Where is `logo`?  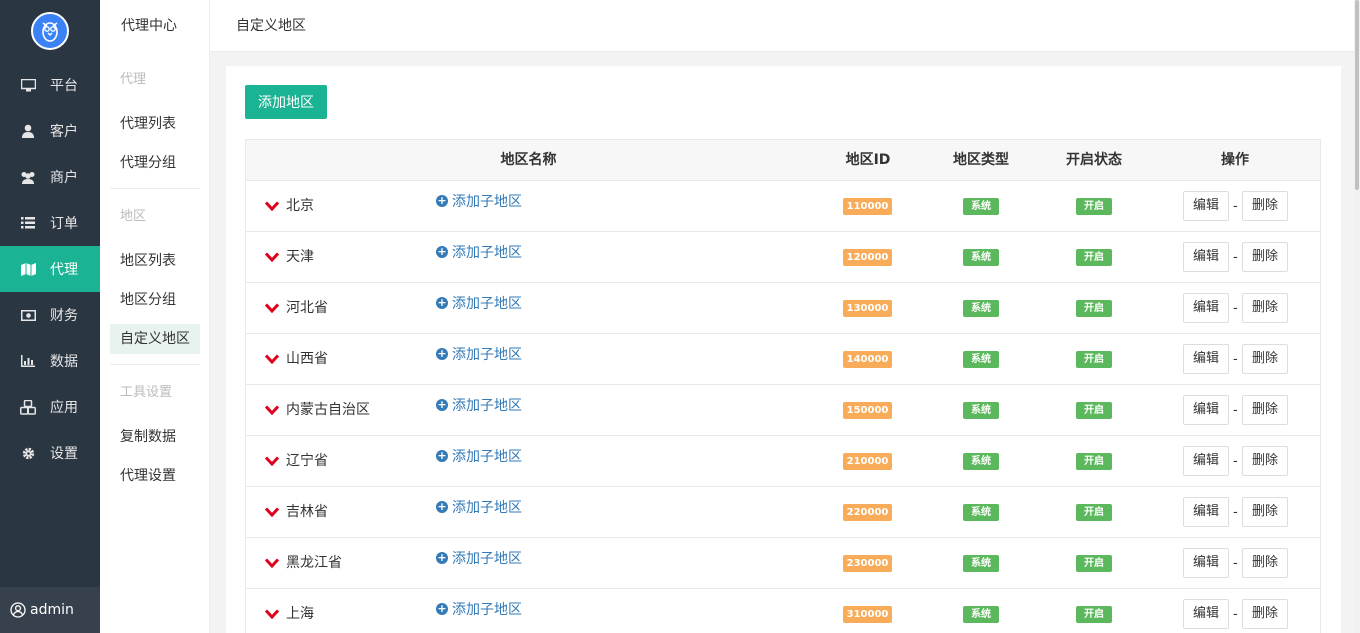
logo is located at coordinates (50, 31).